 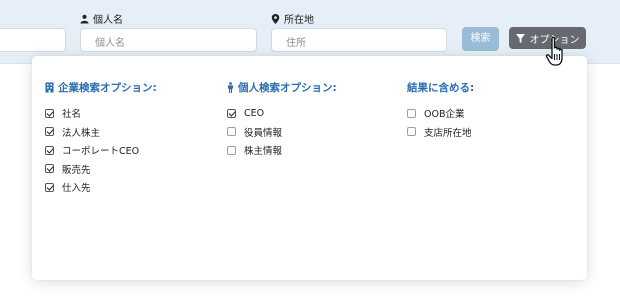 I want to click on person-options-title: 個人検索オプション:, so click(x=282, y=87).